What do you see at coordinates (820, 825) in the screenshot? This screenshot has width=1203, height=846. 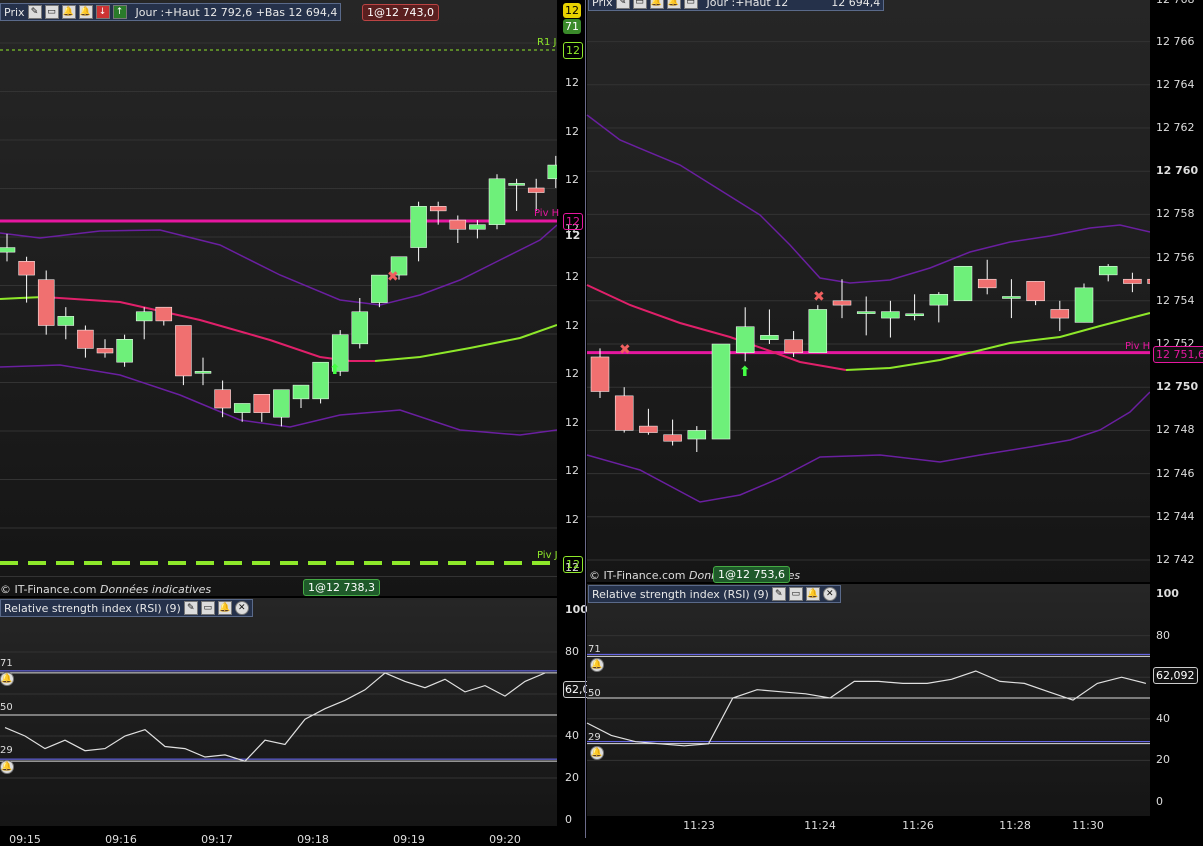 I see `time-label: 11:24` at bounding box center [820, 825].